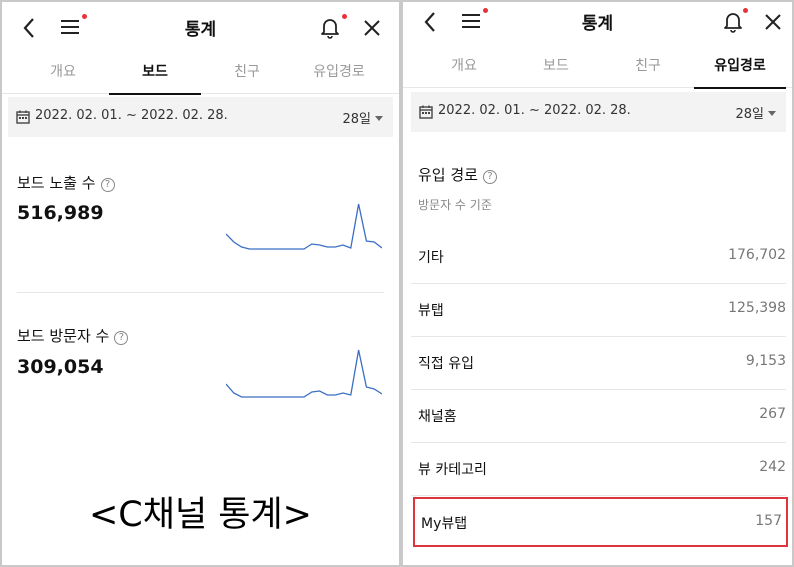 This screenshot has height=567, width=794. Describe the element at coordinates (431, 311) in the screenshot. I see `row-label: 뷰탭` at that location.